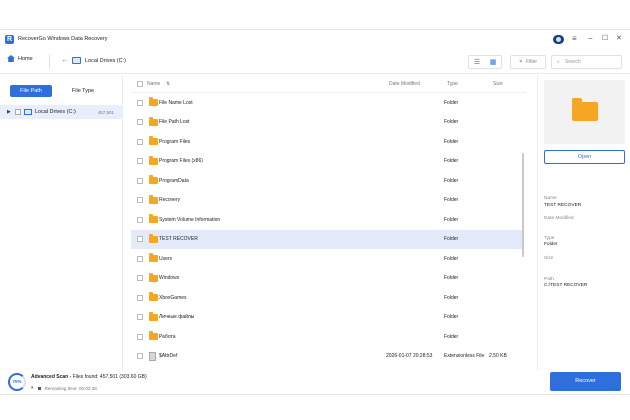 Image resolution: width=630 pixels, height=420 pixels. What do you see at coordinates (140, 83) in the screenshot?
I see `select-all-checkbox` at bounding box center [140, 83].